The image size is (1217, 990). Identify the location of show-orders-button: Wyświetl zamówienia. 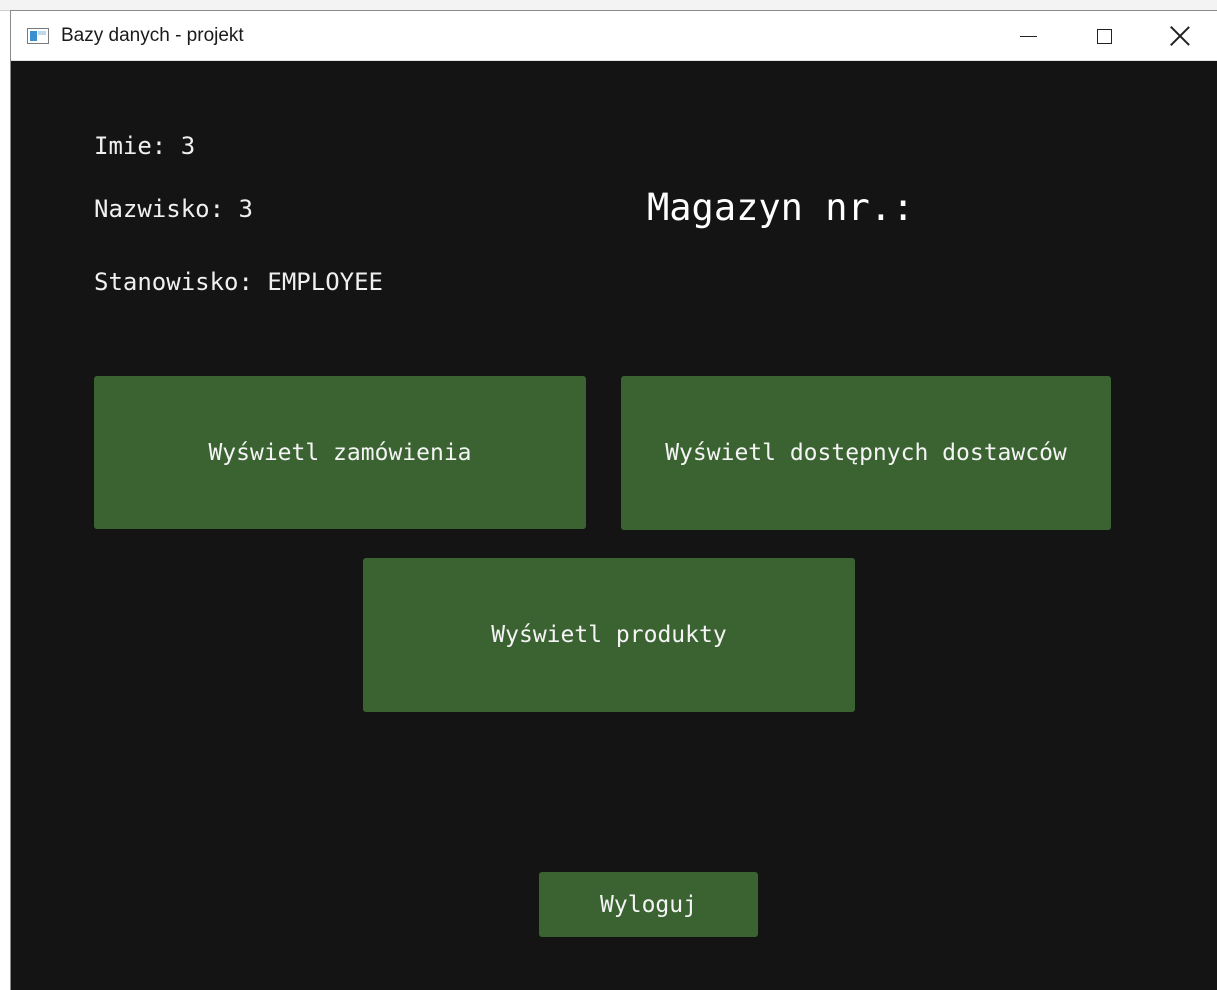
(340, 452).